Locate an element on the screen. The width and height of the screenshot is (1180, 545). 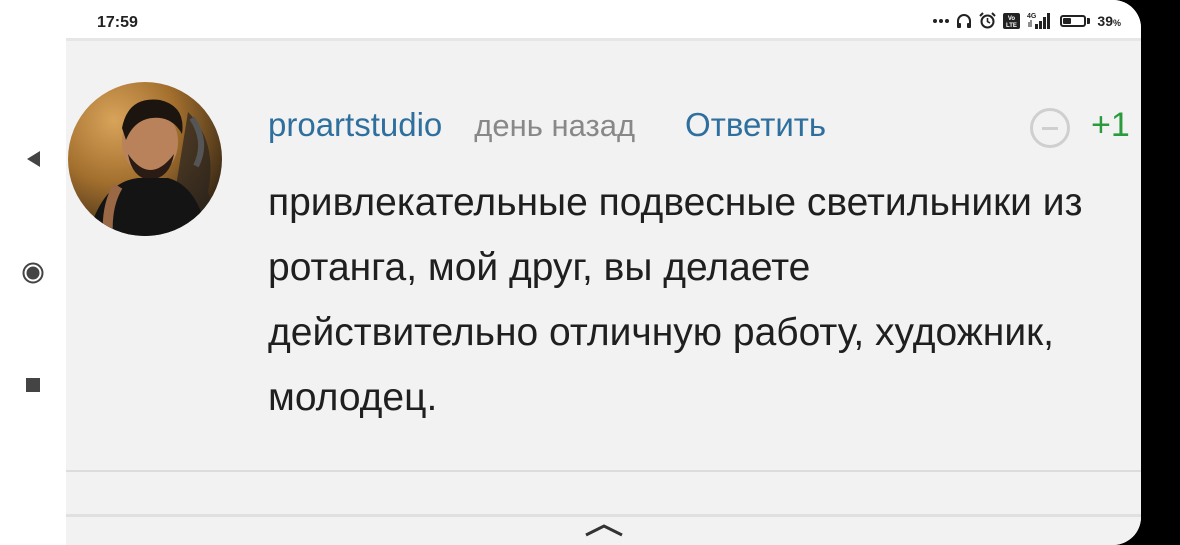
status-icons: Vo LTE 4G 39% is located at coordinates (1027, 20).